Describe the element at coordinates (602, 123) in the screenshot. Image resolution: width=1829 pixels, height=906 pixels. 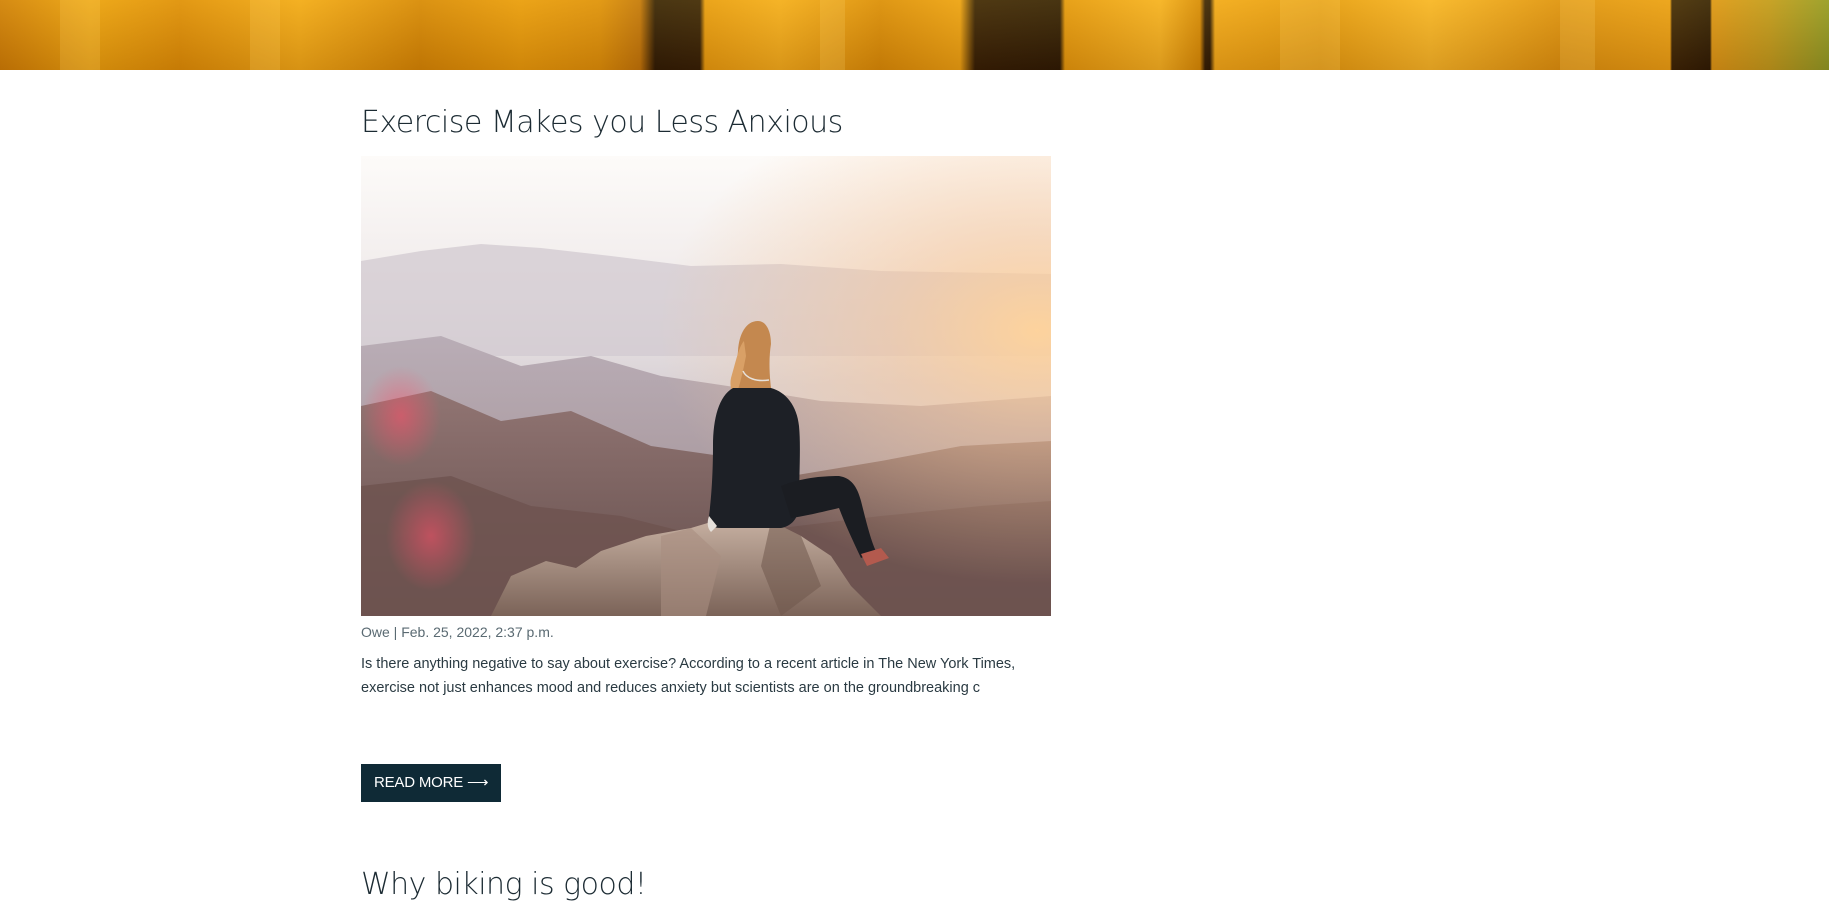
I see `post-title: Exercise Makes you Less Anxious` at that location.